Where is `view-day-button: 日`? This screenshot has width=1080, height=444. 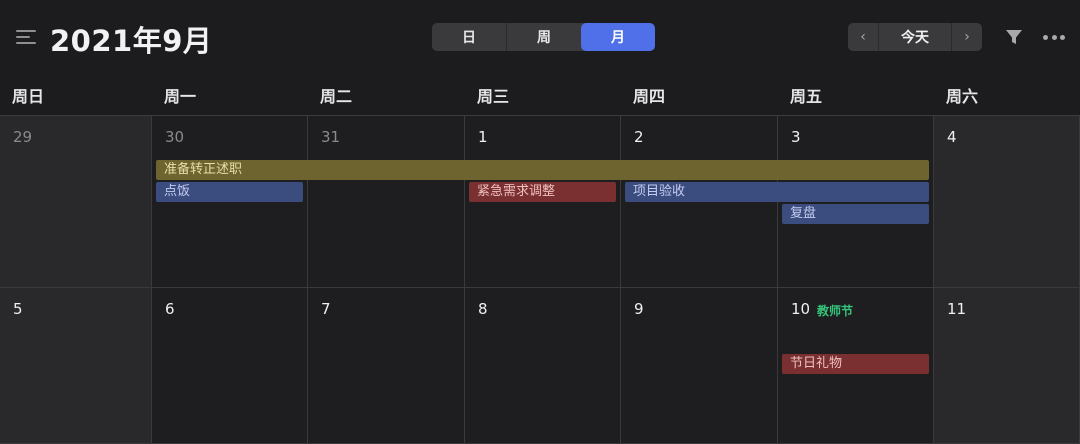 view-day-button: 日 is located at coordinates (469, 37).